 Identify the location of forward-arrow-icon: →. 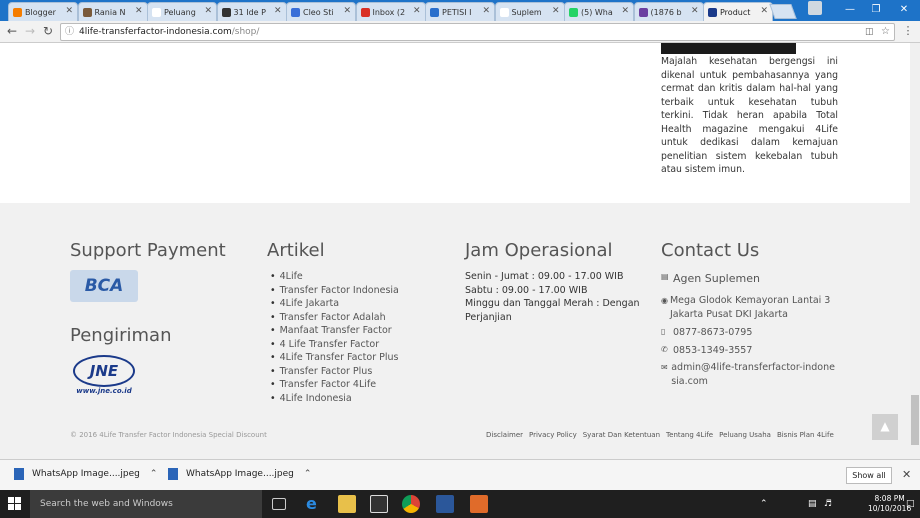
(30, 31).